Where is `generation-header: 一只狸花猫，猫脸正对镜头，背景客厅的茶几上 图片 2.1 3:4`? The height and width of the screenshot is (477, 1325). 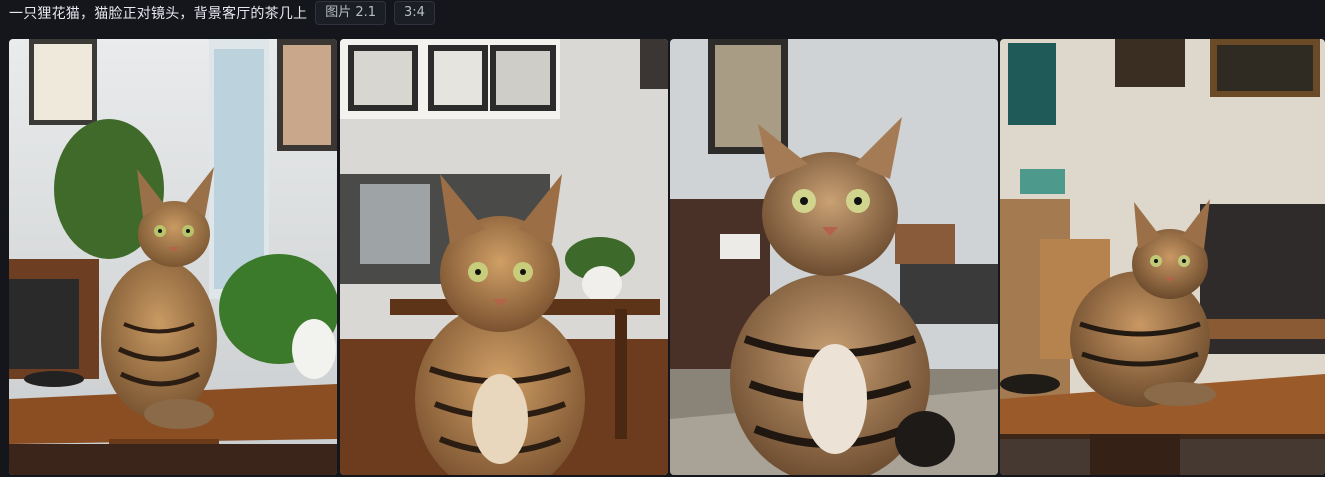 generation-header: 一只狸花猫，猫脸正对镜头，背景客厅的茶几上 图片 2.1 3:4 is located at coordinates (662, 13).